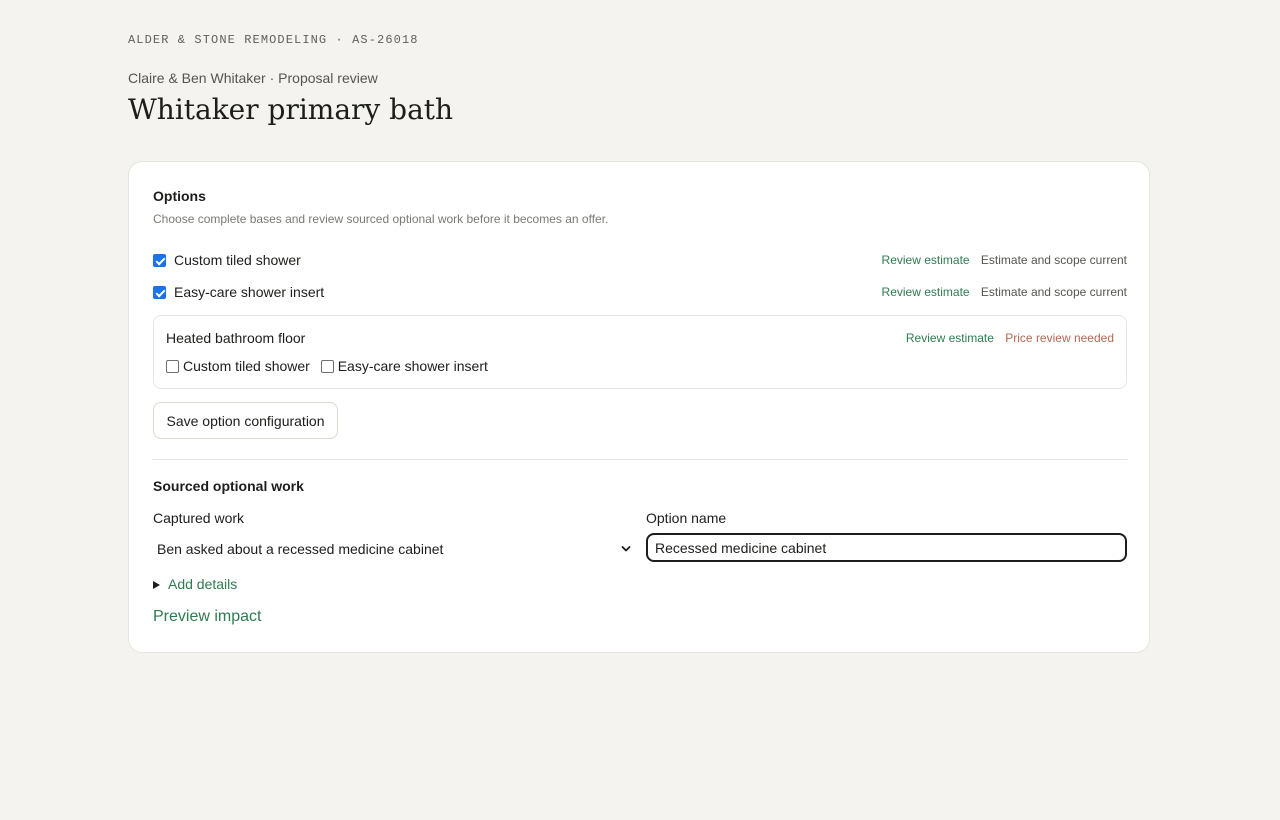  What do you see at coordinates (686, 518) in the screenshot?
I see `option-name-label: Option name` at bounding box center [686, 518].